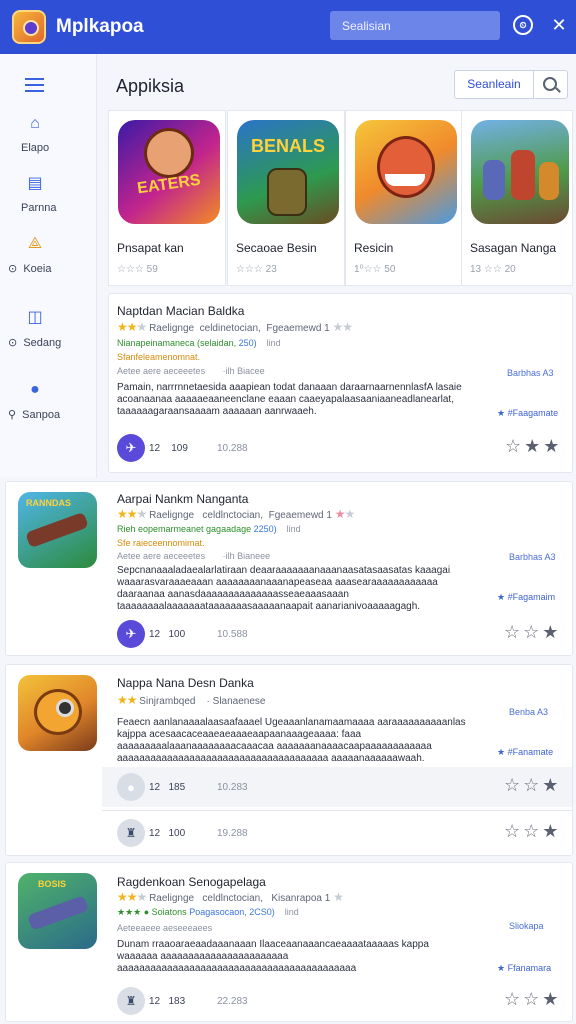 This screenshot has width=576, height=1024. I want to click on card-title: Nappa Nana Desn Danka, so click(185, 683).